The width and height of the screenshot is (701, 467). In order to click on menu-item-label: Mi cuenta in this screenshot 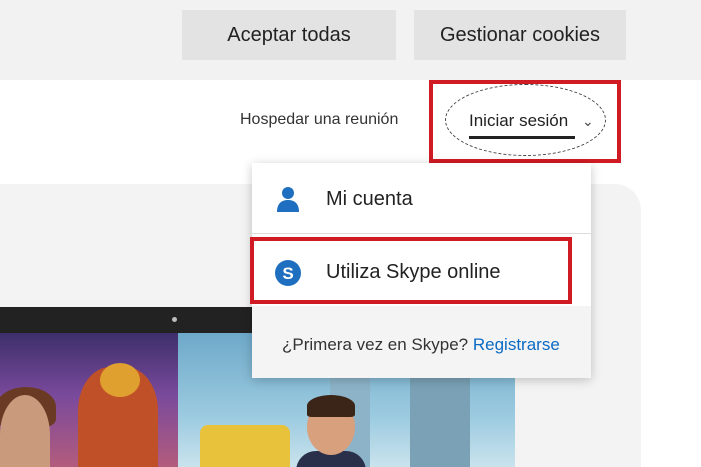, I will do `click(369, 199)`.